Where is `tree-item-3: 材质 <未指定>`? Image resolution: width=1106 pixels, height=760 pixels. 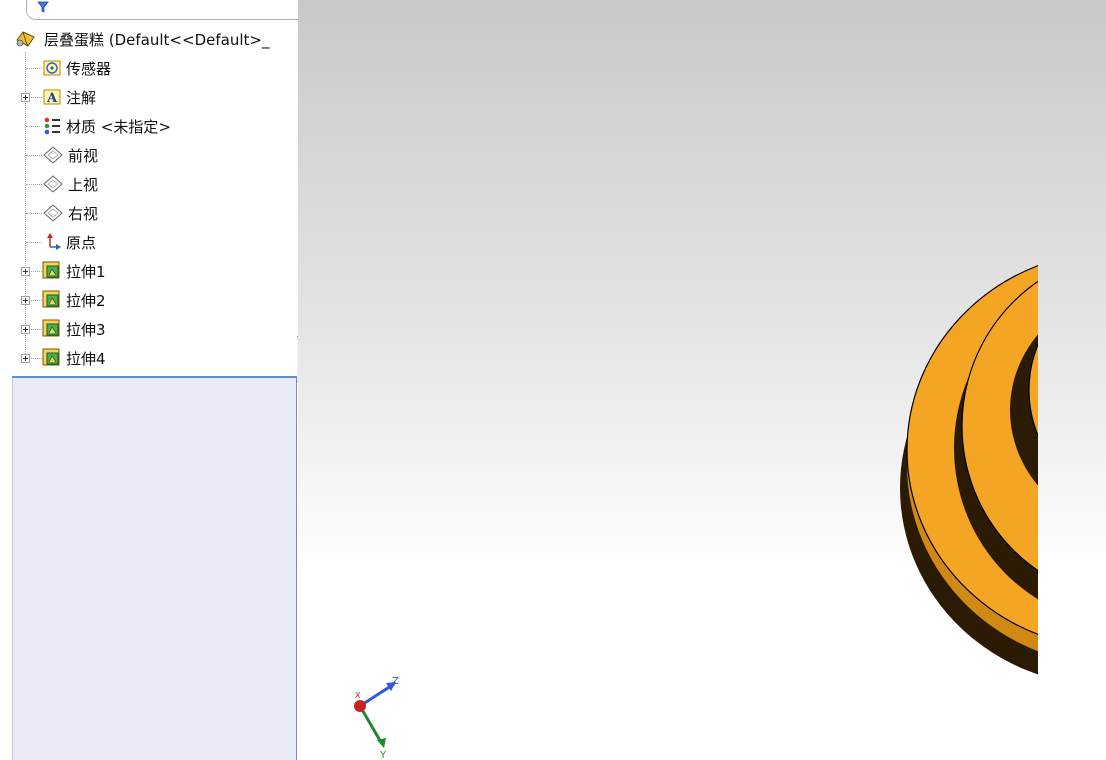 tree-item-3: 材质 <未指定> is located at coordinates (106, 126).